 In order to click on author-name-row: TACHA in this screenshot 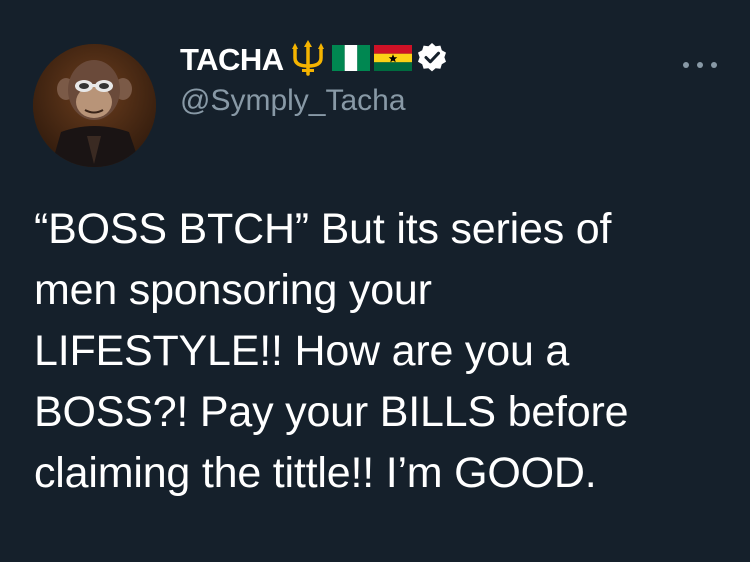, I will do `click(314, 60)`.